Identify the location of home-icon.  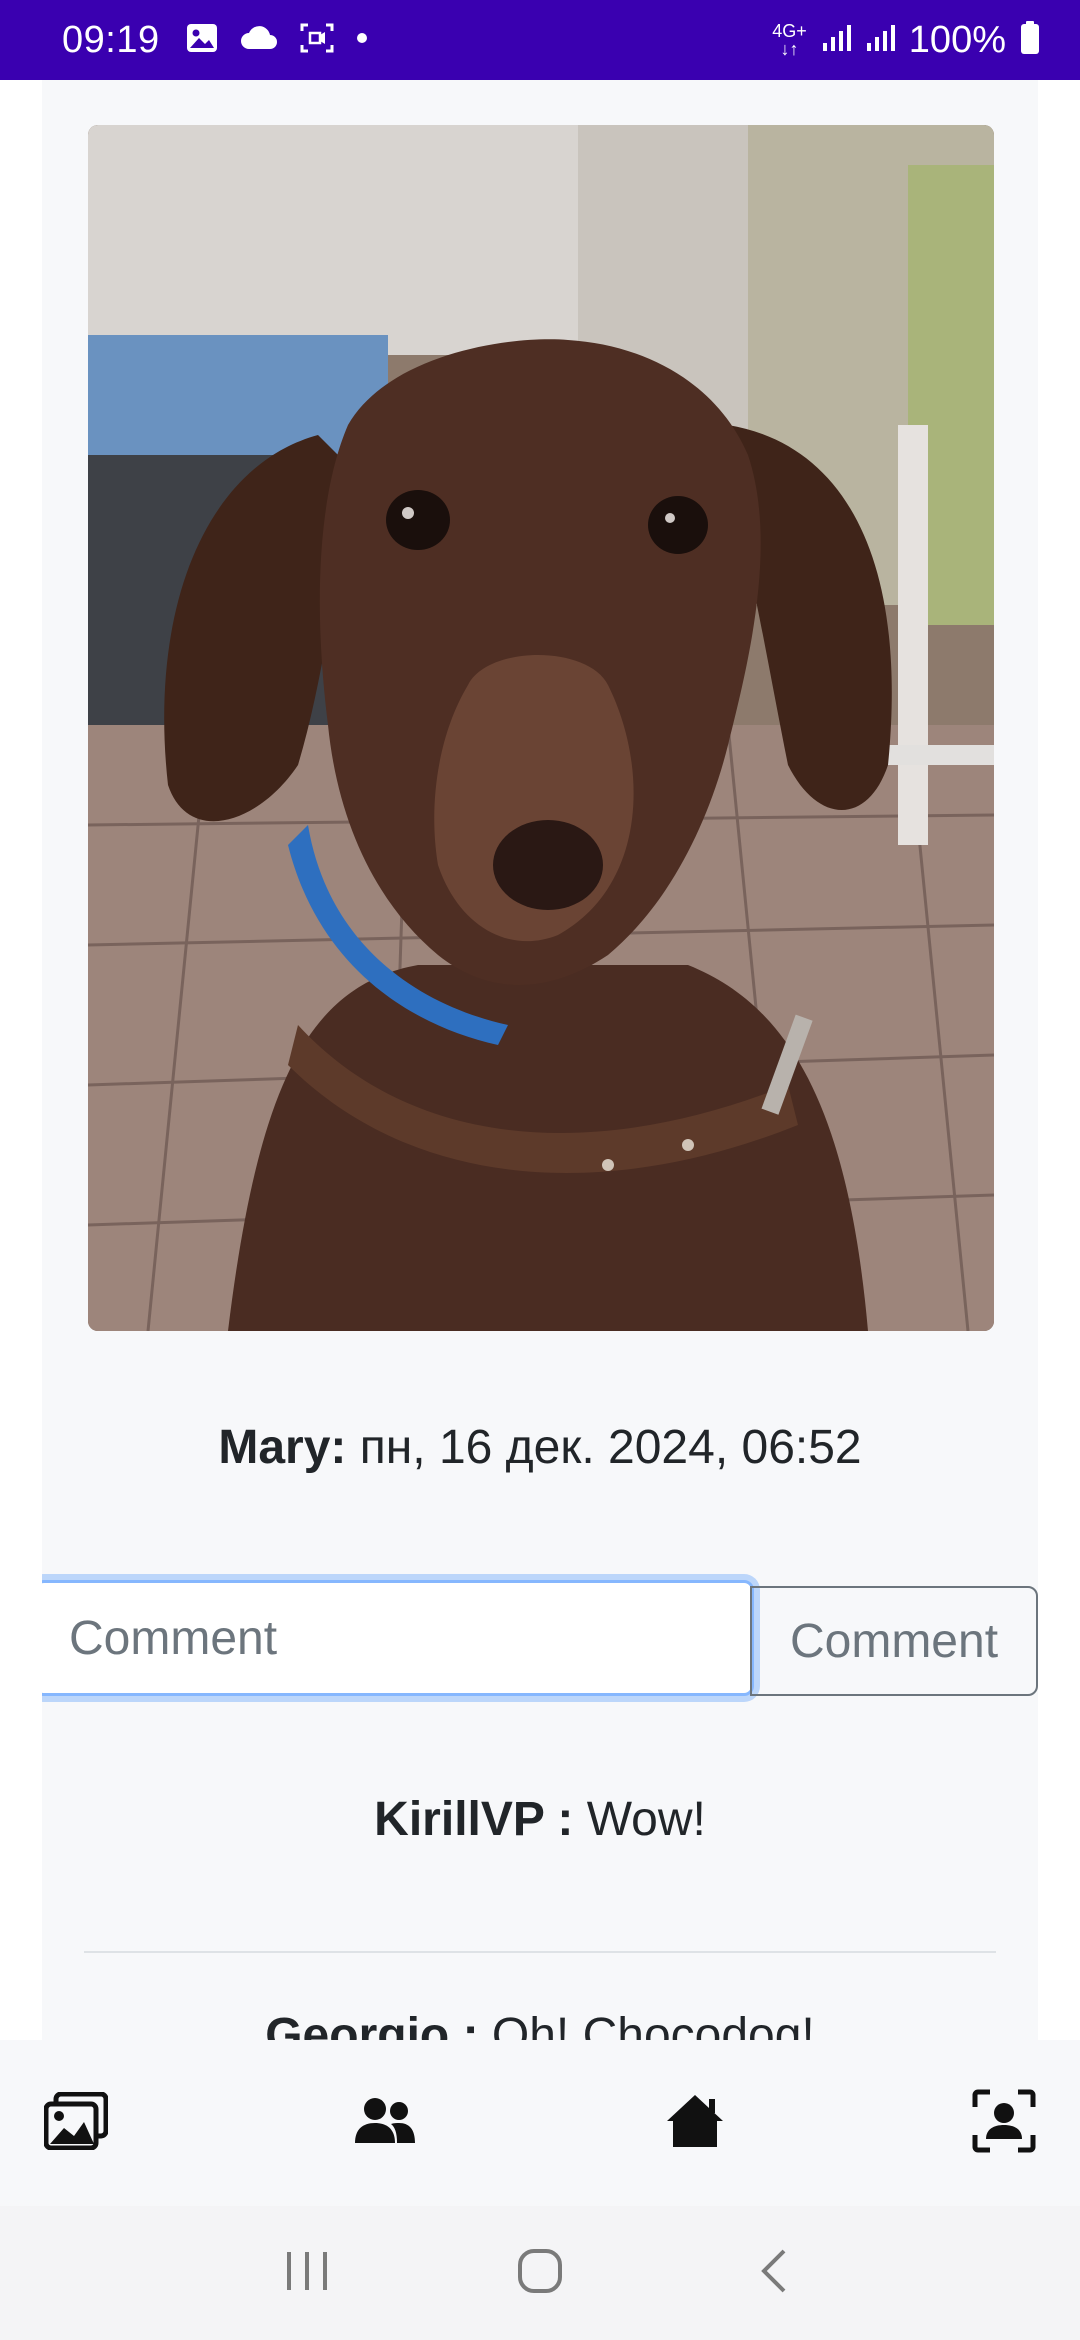
(695, 2123).